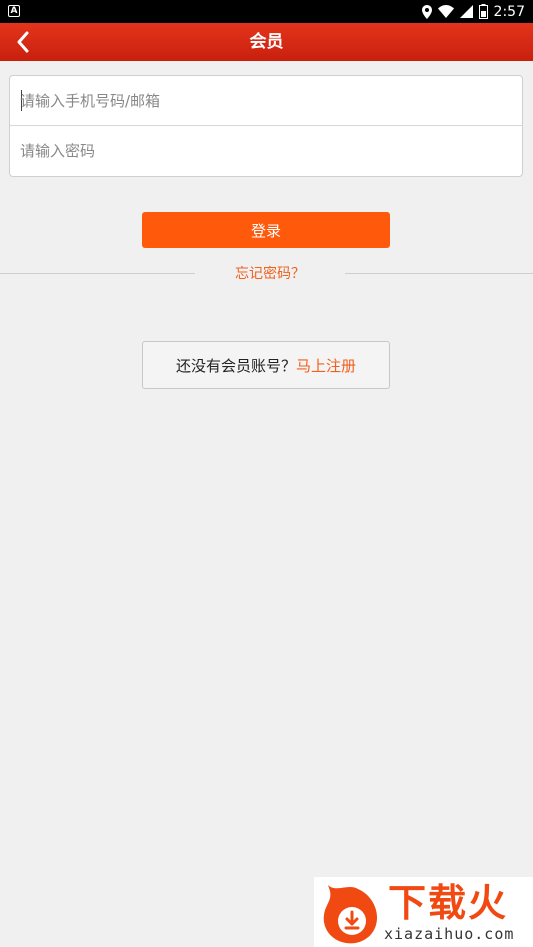 The height and width of the screenshot is (947, 533). I want to click on account-row, so click(266, 101).